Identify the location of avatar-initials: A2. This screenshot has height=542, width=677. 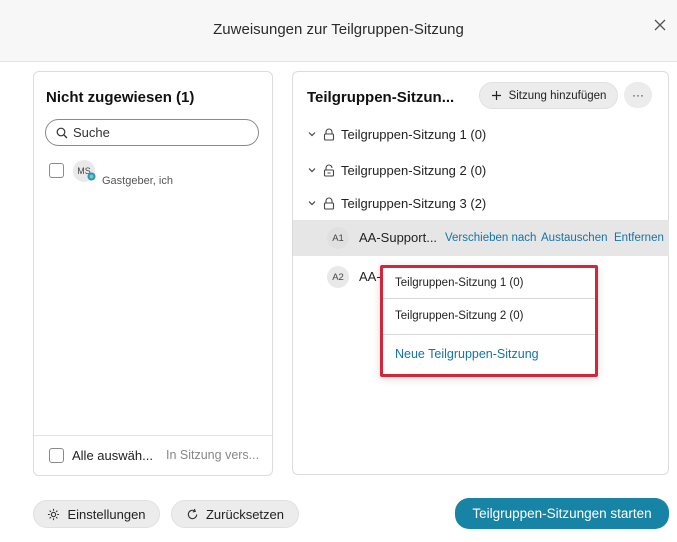
(338, 277).